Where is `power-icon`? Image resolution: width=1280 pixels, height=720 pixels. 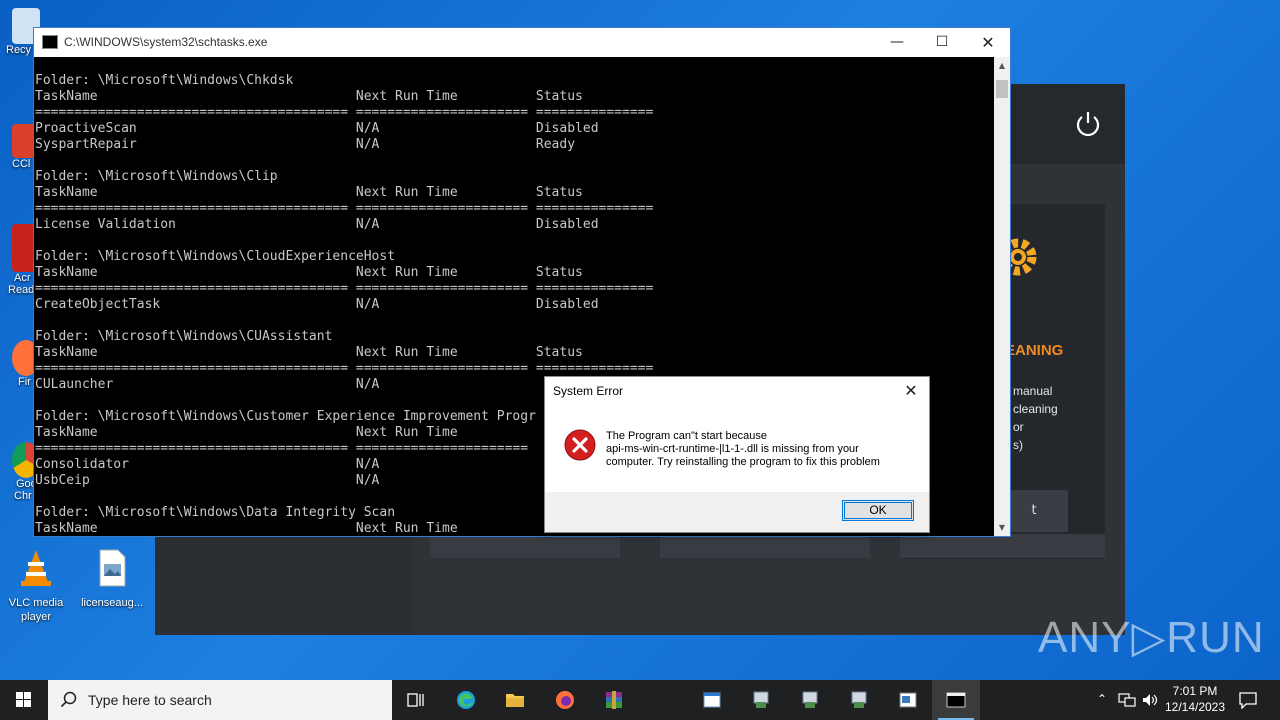
power-icon is located at coordinates (1088, 124).